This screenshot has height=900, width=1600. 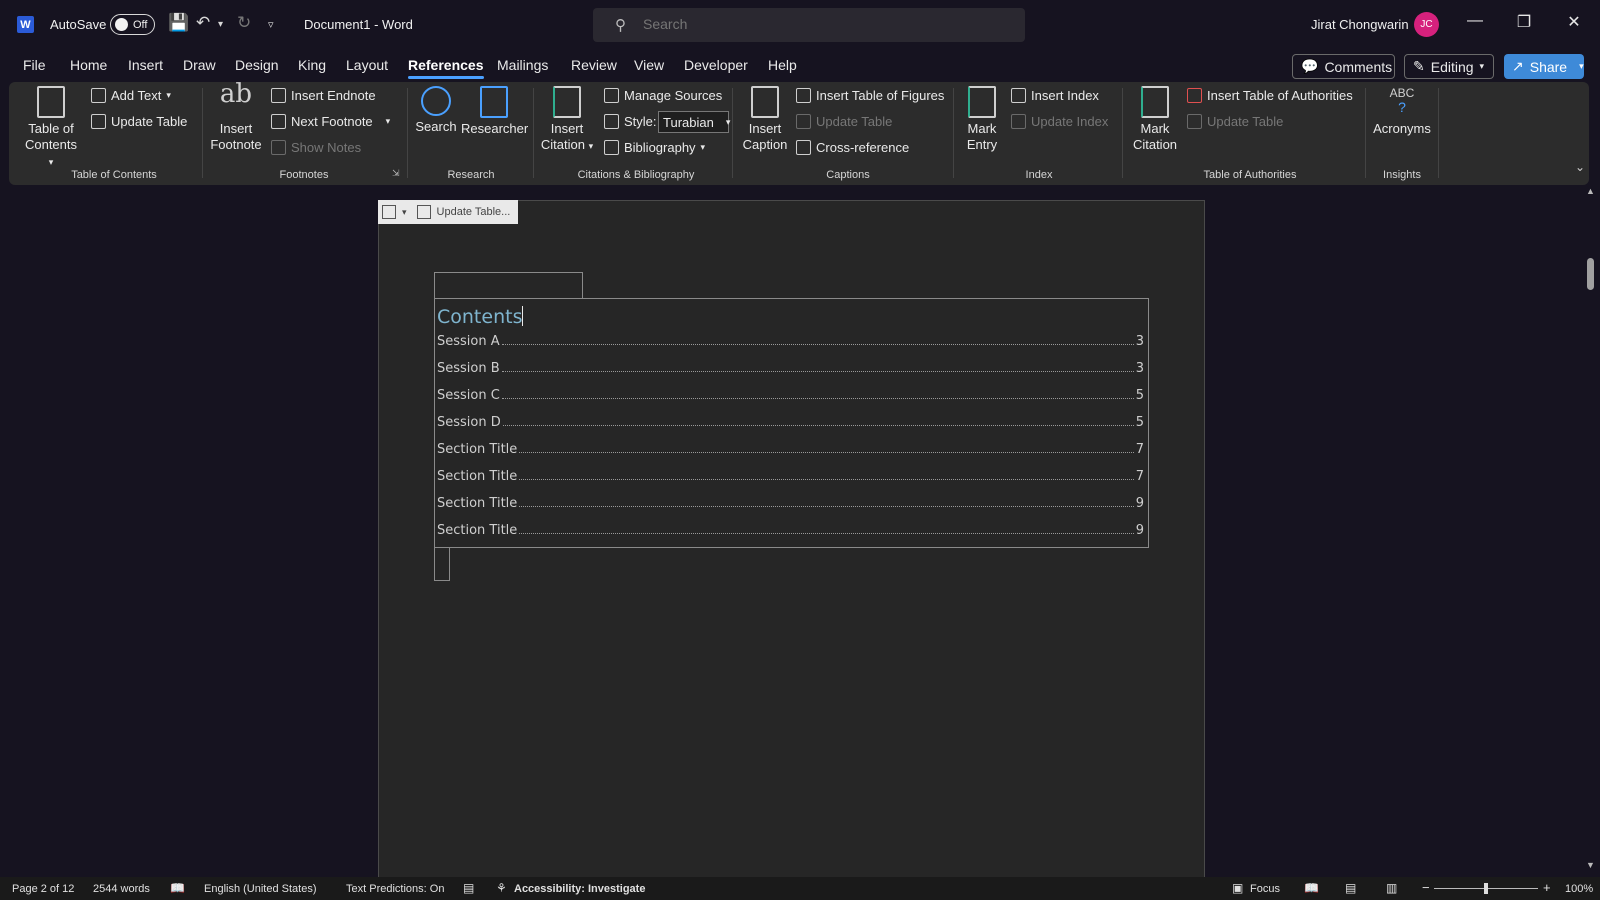 I want to click on mark-entry-button: Mark Entry, so click(x=982, y=119).